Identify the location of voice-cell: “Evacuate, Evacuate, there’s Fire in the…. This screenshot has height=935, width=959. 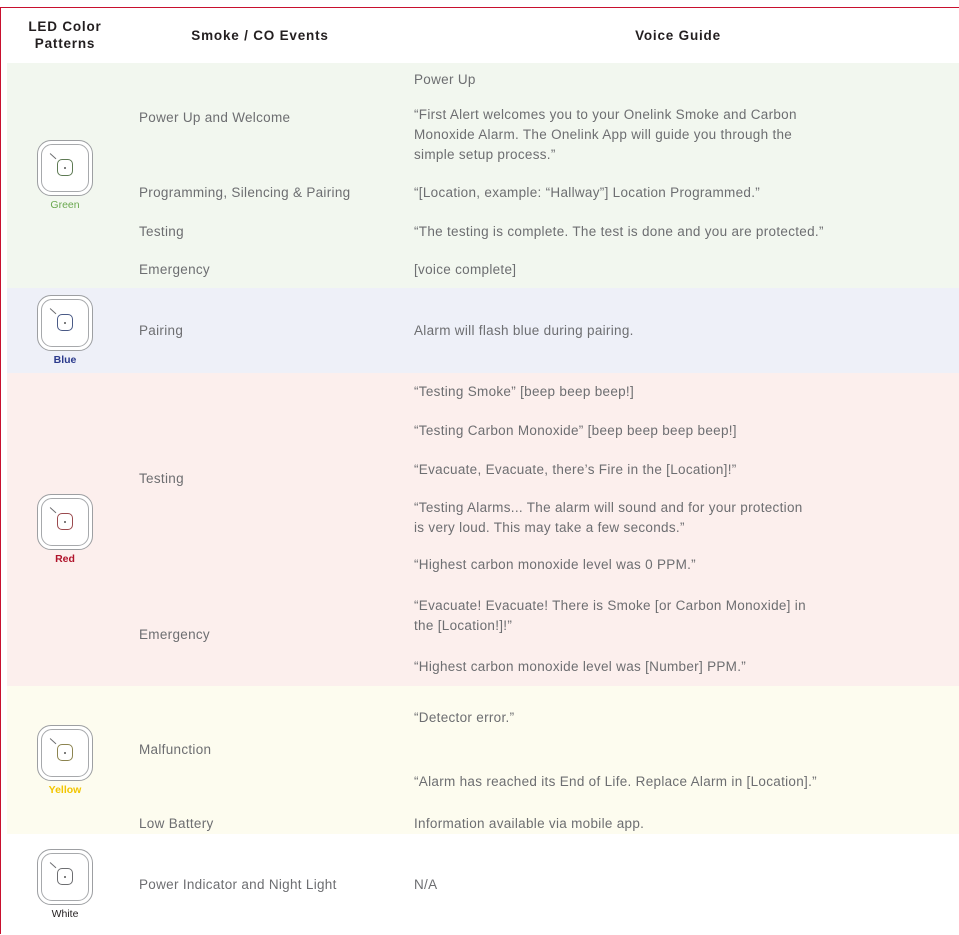
(678, 470).